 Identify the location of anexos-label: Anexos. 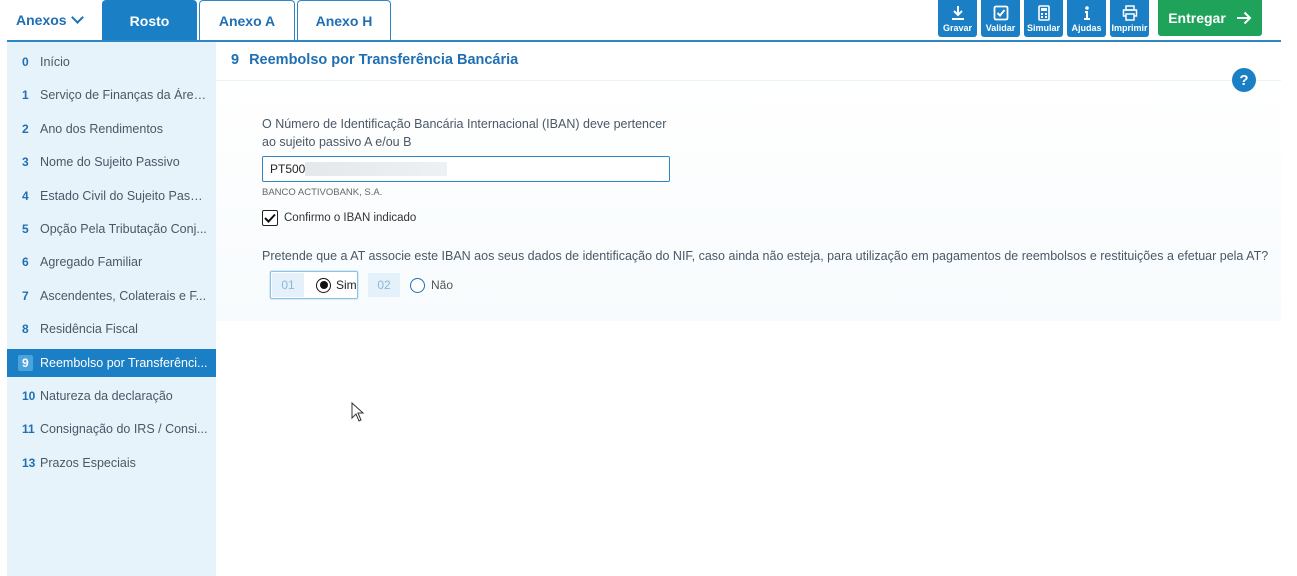
(41, 20).